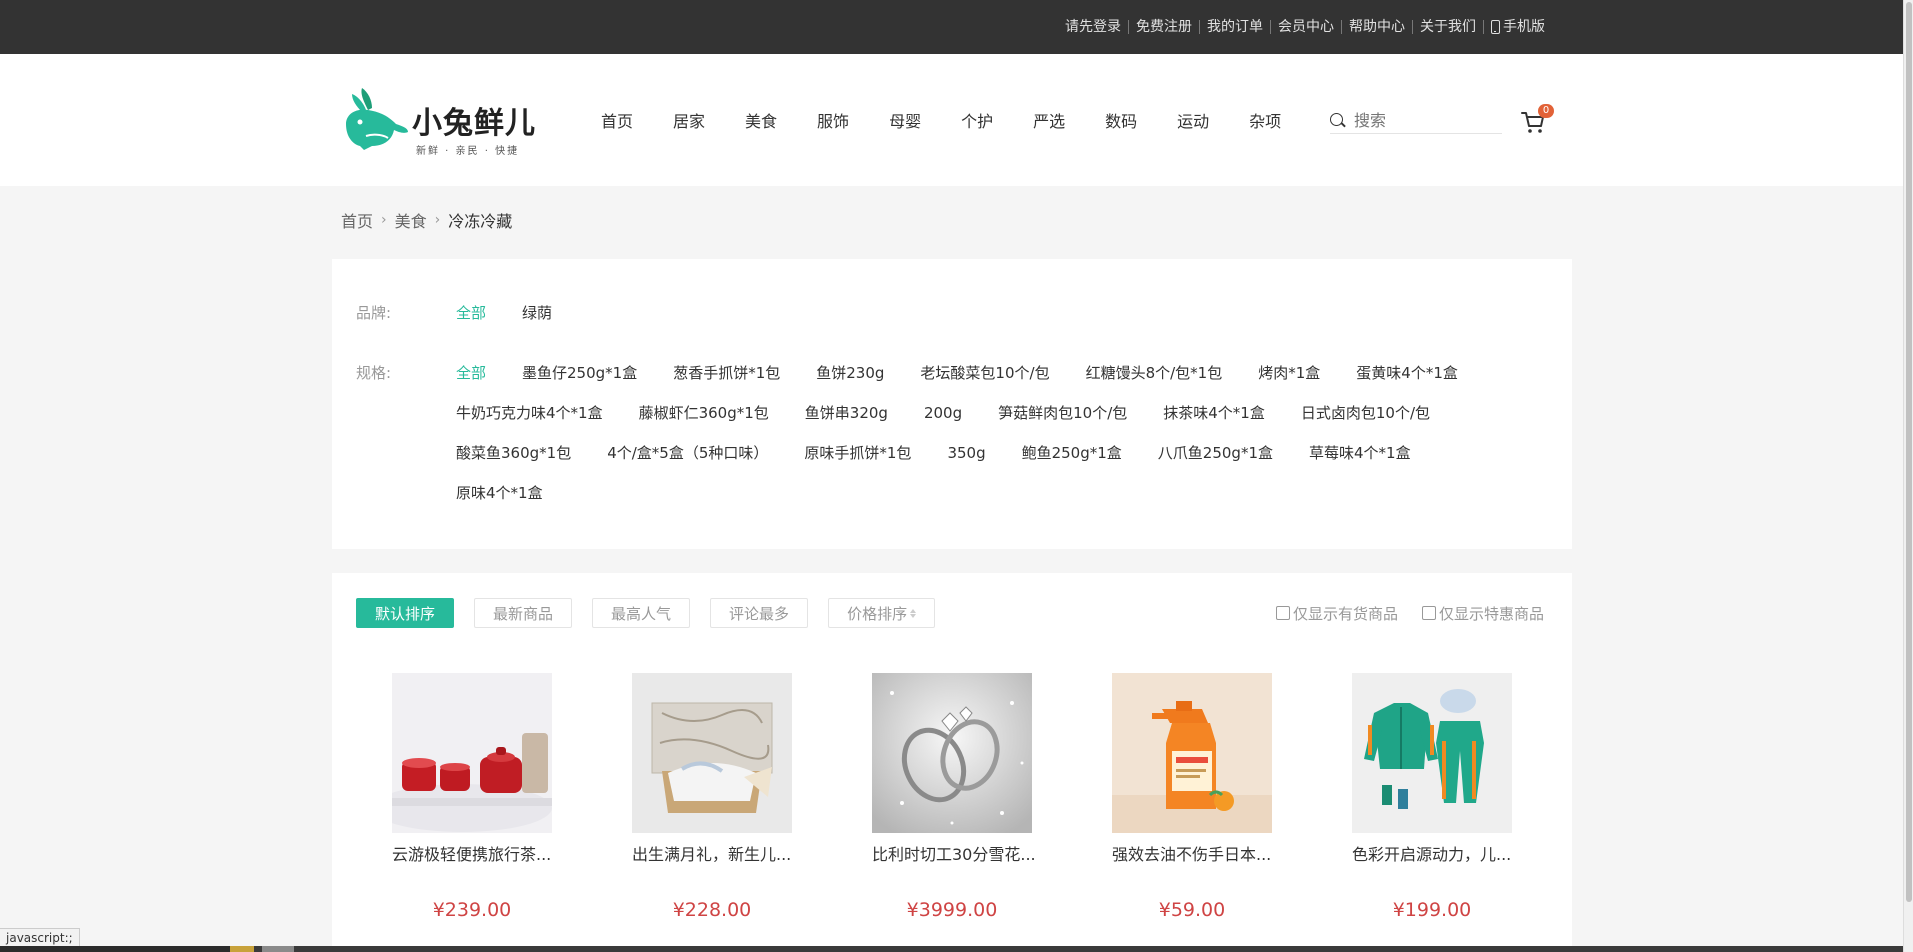 This screenshot has height=952, width=1913. I want to click on goods-item: 比利时切工30分雪花... ¥3999.00, so click(924, 812).